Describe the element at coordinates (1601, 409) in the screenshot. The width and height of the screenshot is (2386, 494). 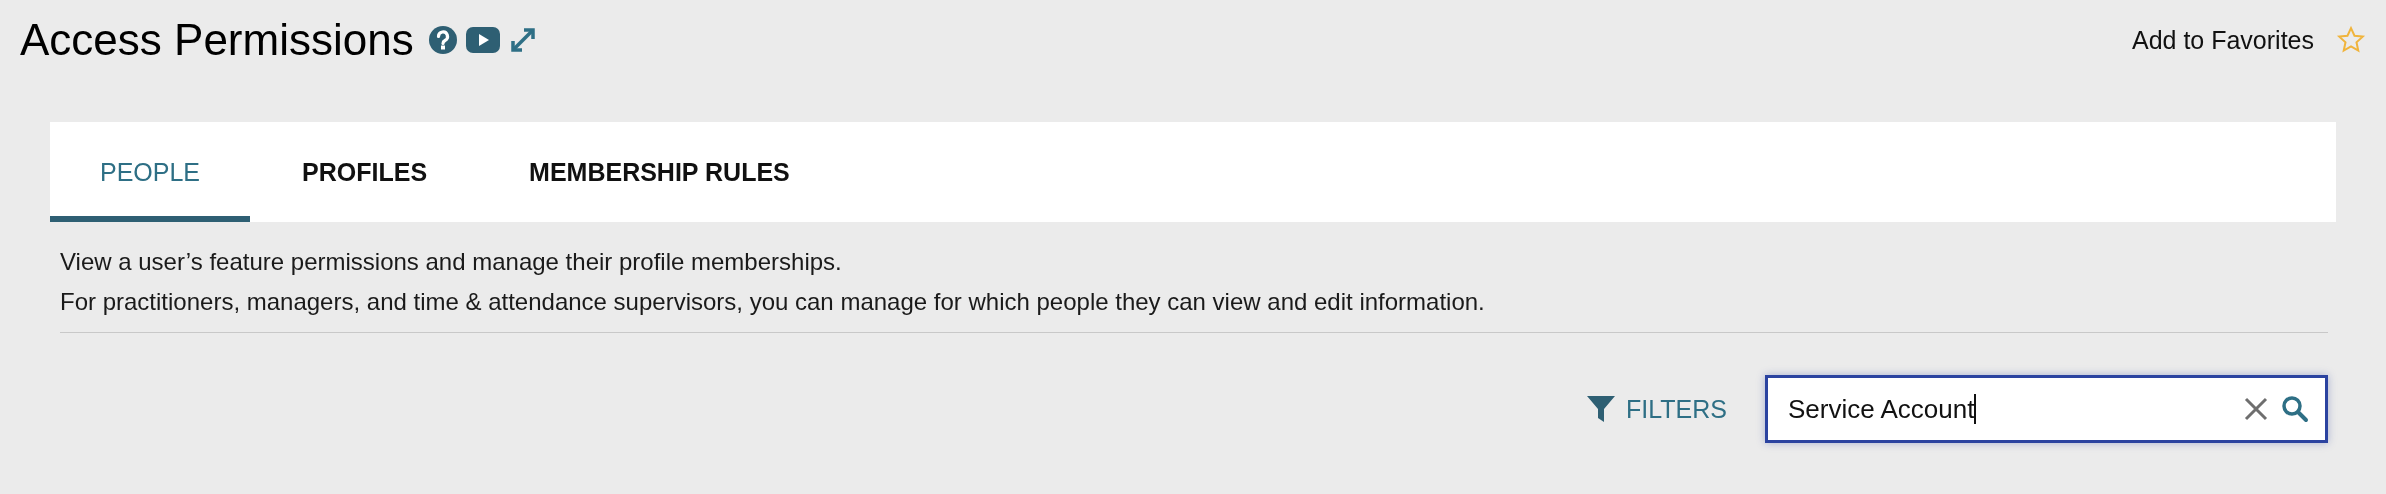
I see `filter-icon` at that location.